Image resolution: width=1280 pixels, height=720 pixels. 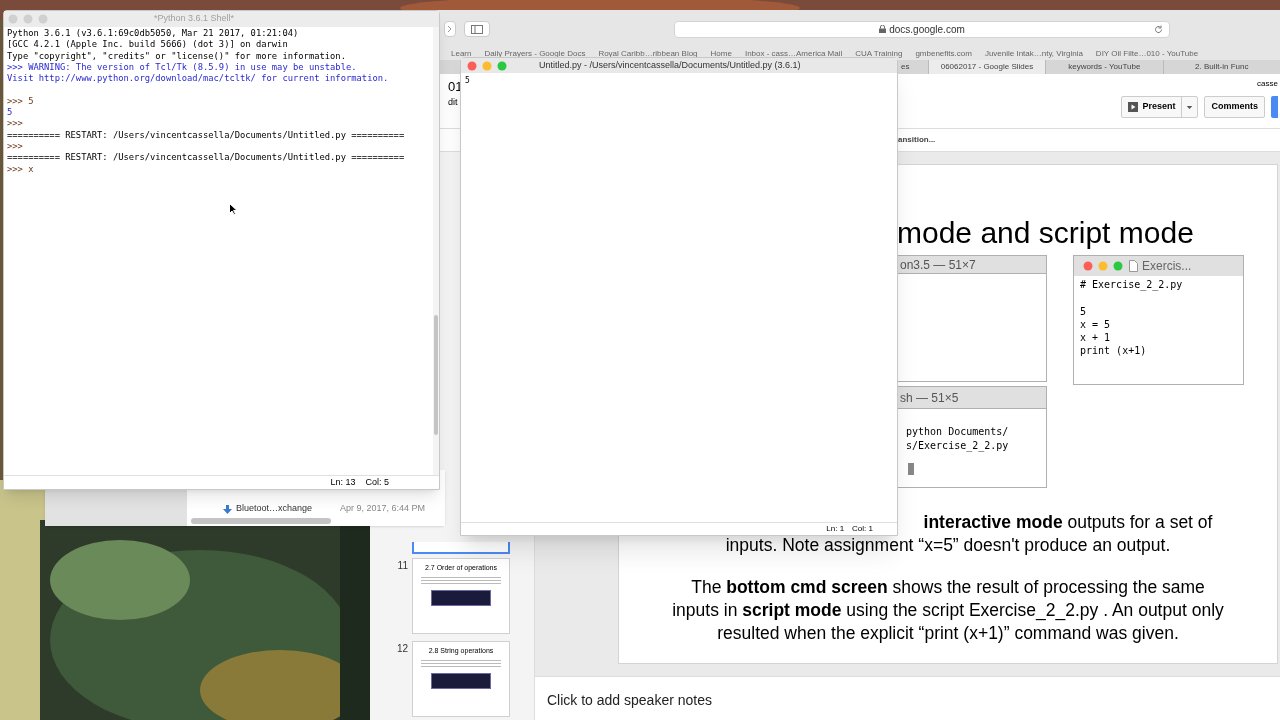 What do you see at coordinates (182, 67) in the screenshot?
I see `console-line: >>> WARNING: The version of Tcl/Tk (8.5.9) in use may be unstable.` at bounding box center [182, 67].